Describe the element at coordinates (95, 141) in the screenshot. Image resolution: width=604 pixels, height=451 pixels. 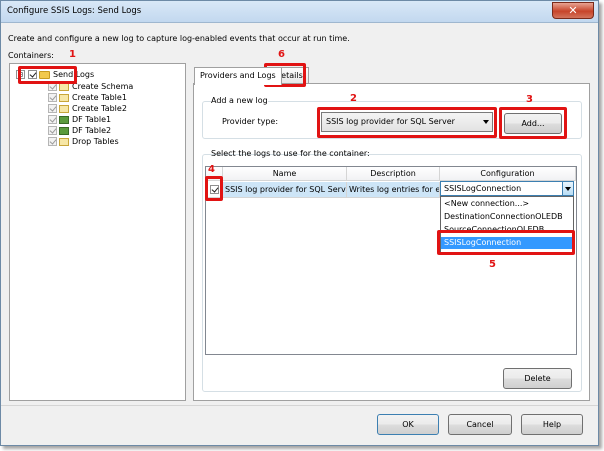
I see `tree-node-label: Drop Tables` at that location.